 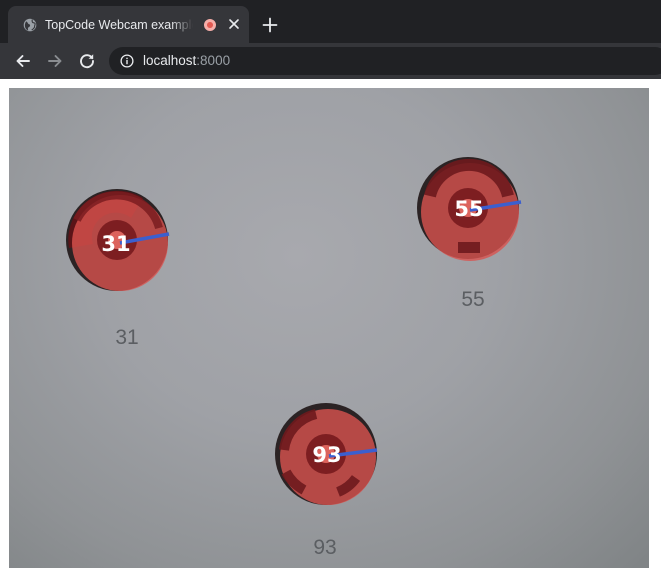 I want to click on recording-icon, so click(x=210, y=25).